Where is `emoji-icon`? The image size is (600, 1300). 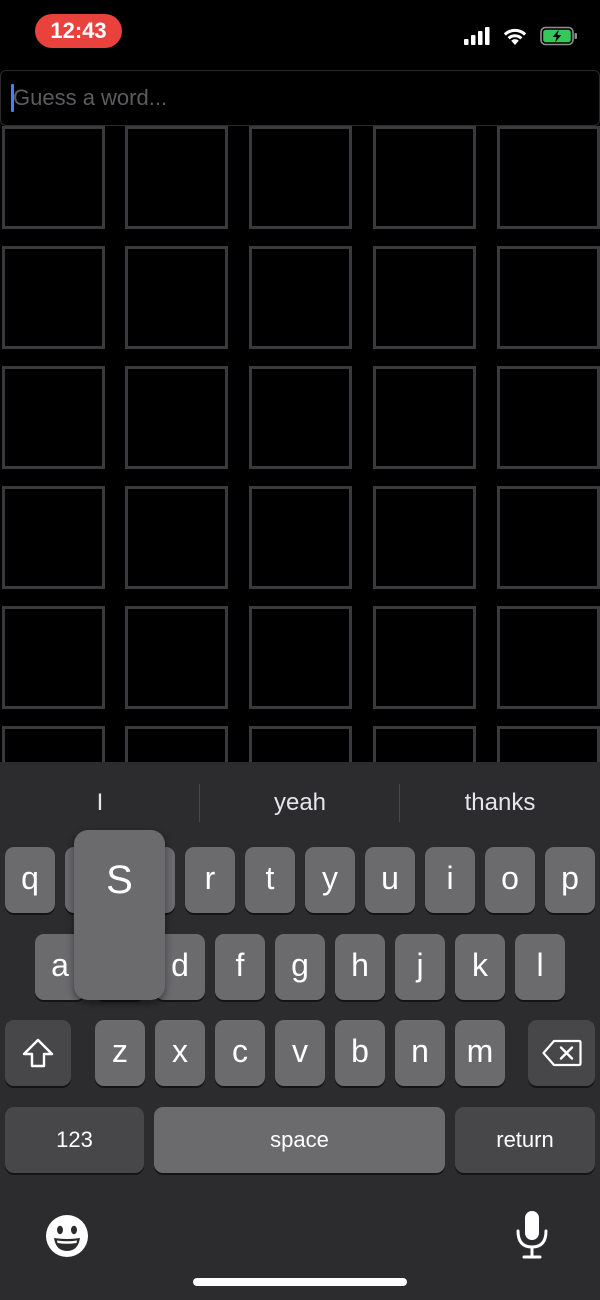
emoji-icon is located at coordinates (67, 1236).